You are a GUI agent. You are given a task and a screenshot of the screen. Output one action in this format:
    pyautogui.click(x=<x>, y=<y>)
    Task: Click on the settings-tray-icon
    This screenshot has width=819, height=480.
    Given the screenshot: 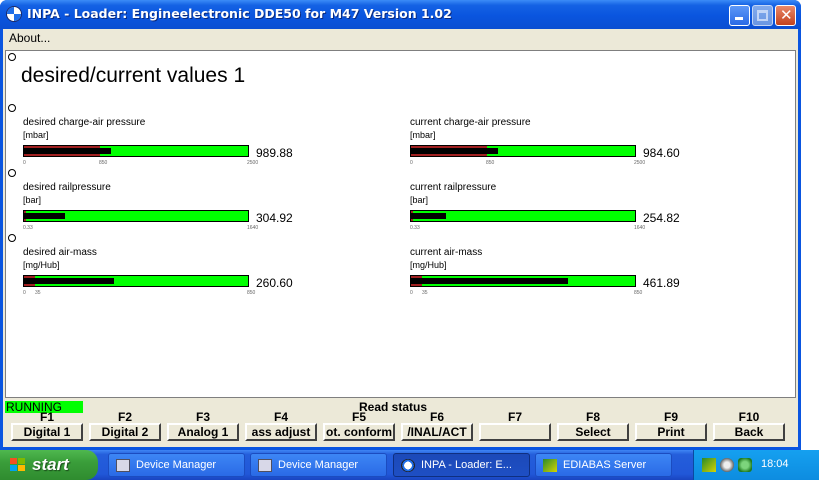 What is the action you would take?
    pyautogui.click(x=727, y=465)
    